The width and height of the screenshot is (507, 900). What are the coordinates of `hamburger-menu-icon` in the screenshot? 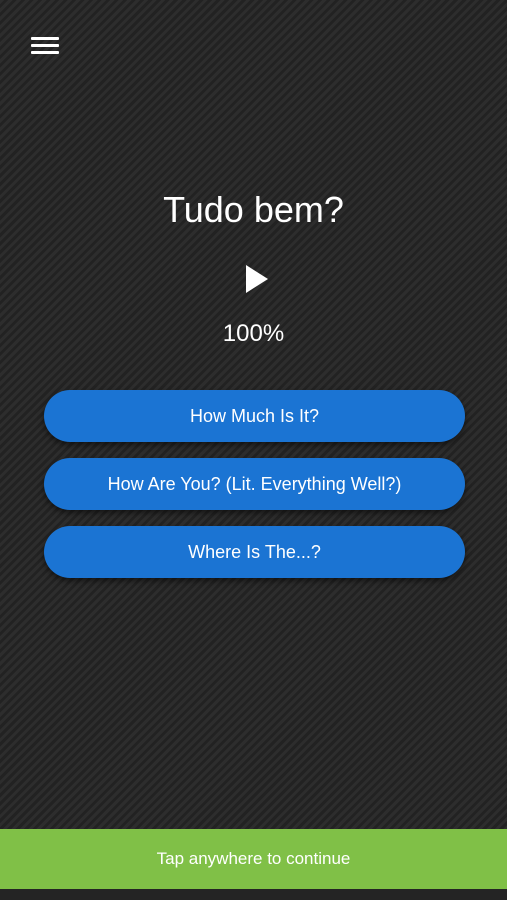 It's located at (45, 38).